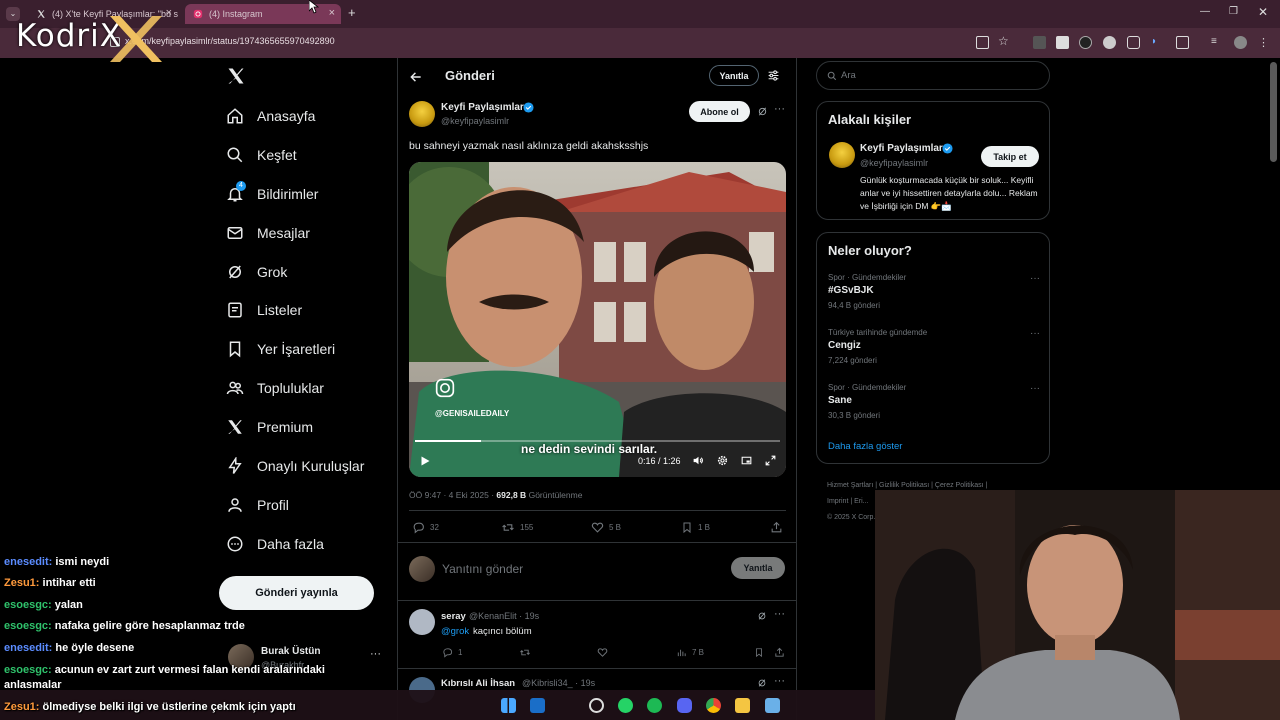 The width and height of the screenshot is (1280, 720). Describe the element at coordinates (422, 622) in the screenshot. I see `reply-avatar` at that location.